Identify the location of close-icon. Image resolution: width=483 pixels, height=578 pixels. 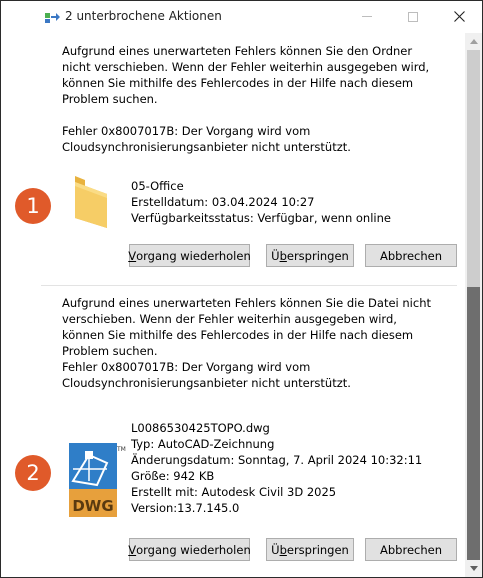
(459, 16).